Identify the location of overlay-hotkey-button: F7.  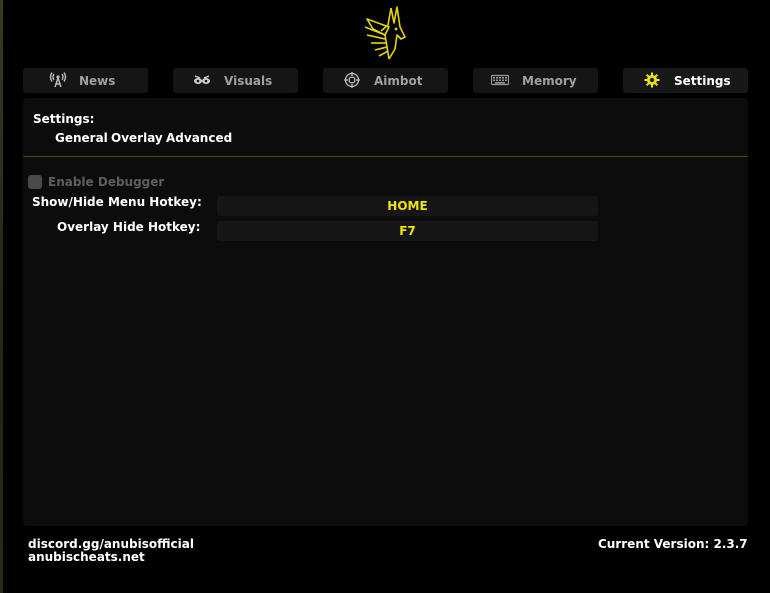
(407, 231).